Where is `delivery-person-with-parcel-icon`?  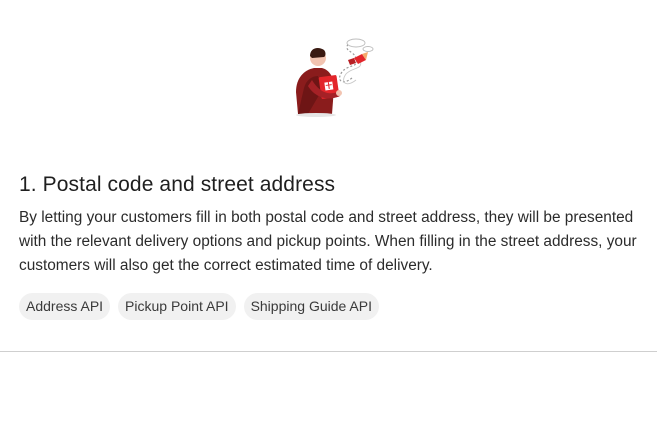
delivery-person-with-parcel-icon is located at coordinates (330, 75).